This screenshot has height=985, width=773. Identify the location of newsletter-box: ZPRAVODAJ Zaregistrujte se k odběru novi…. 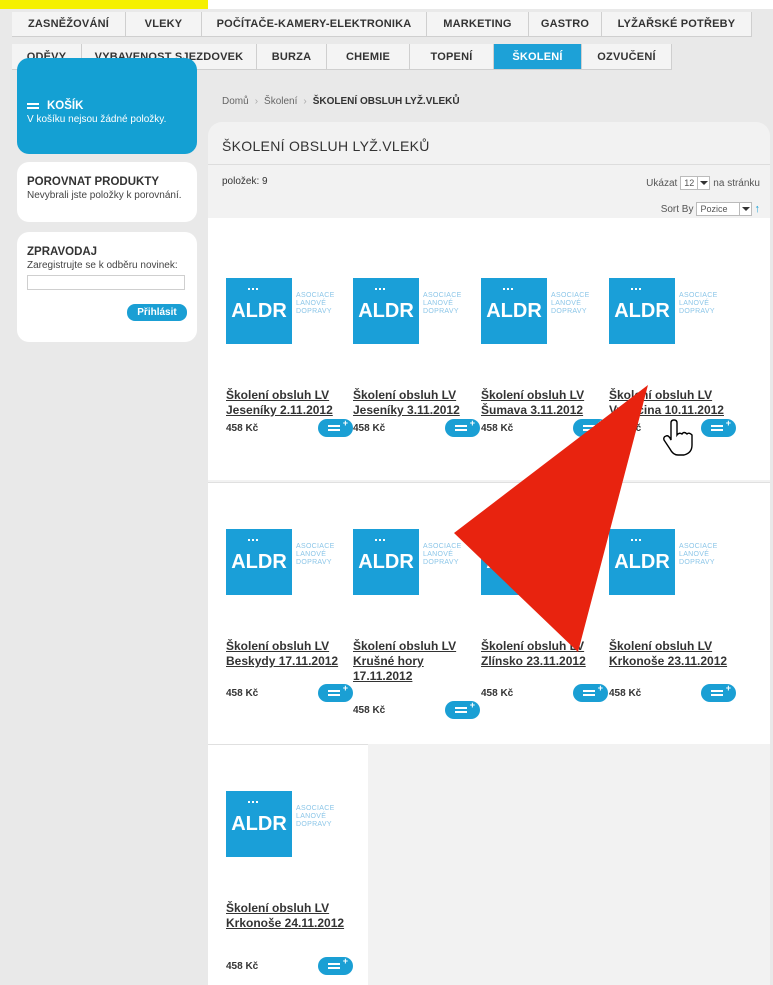
(107, 287).